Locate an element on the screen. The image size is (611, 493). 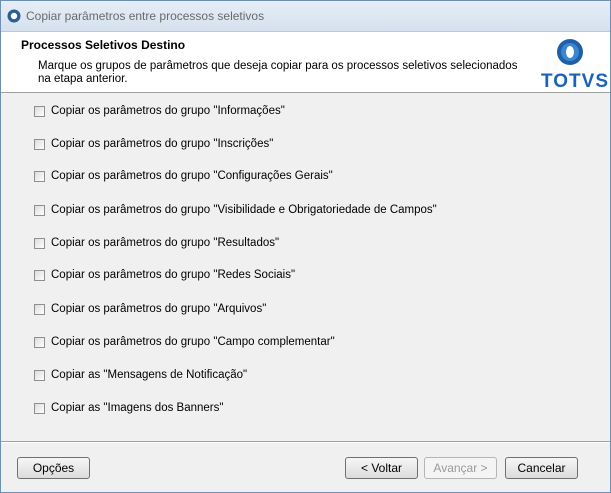
option-arquivos: Copiar os parâmetros do grupo "Arquivos" is located at coordinates (150, 309).